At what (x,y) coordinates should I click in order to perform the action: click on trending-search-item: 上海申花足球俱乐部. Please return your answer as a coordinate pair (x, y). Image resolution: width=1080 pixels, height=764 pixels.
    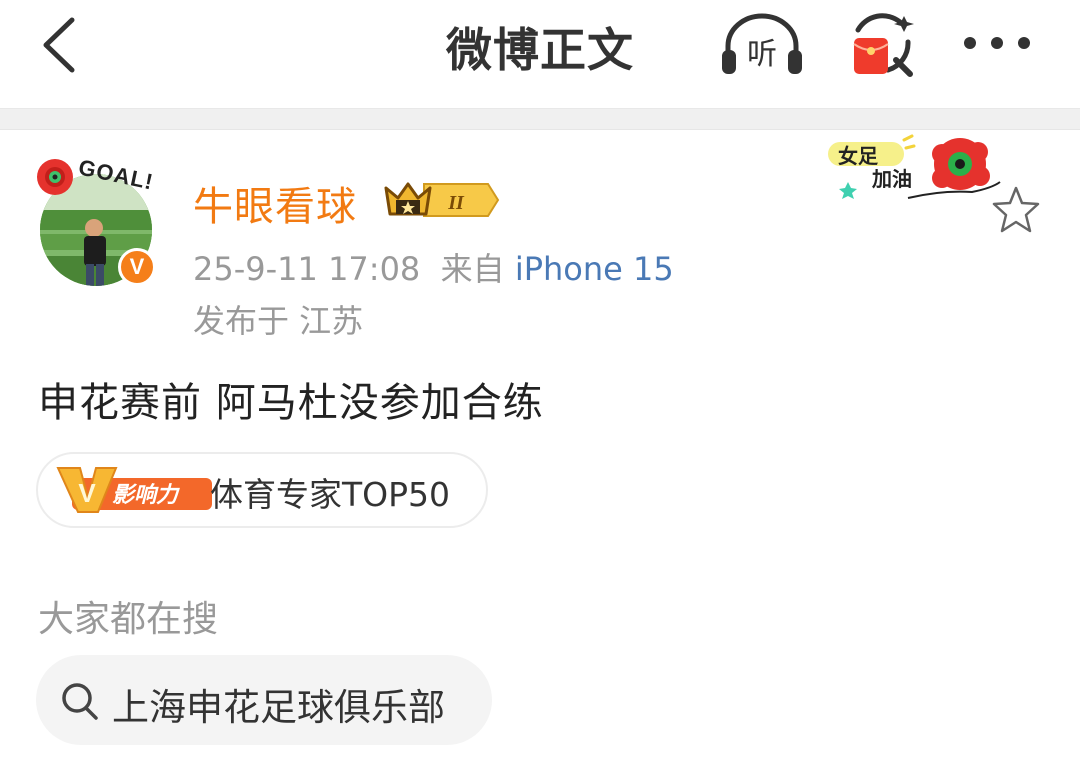
    Looking at the image, I should click on (264, 700).